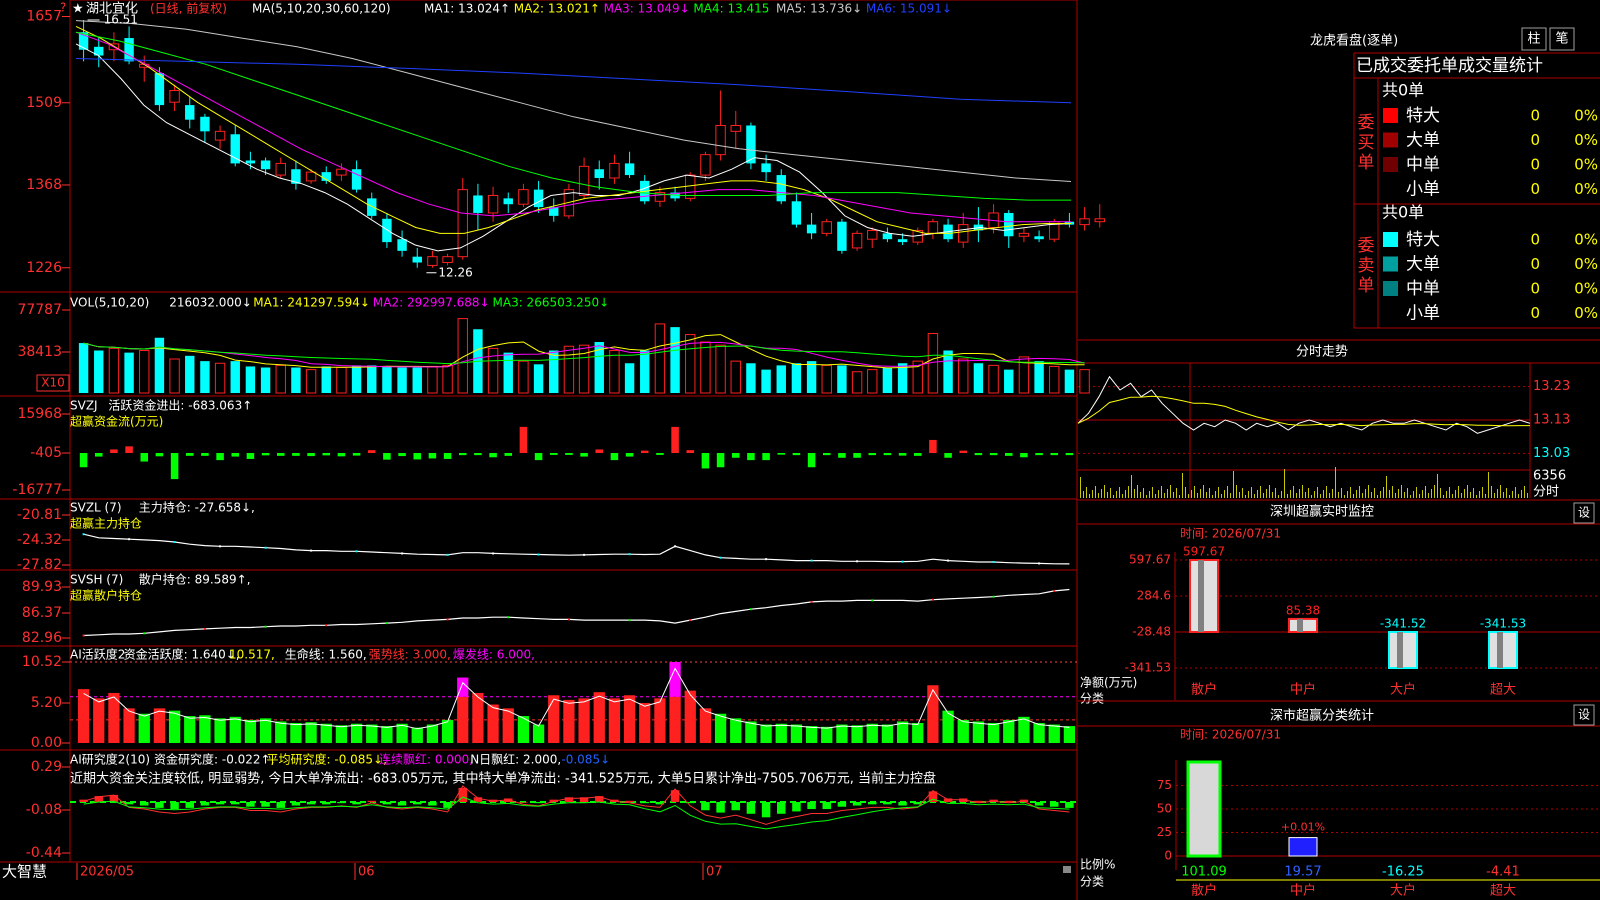  Describe the element at coordinates (647, 9) in the screenshot. I see `ma3-value: MA3: 13.049↓` at that location.